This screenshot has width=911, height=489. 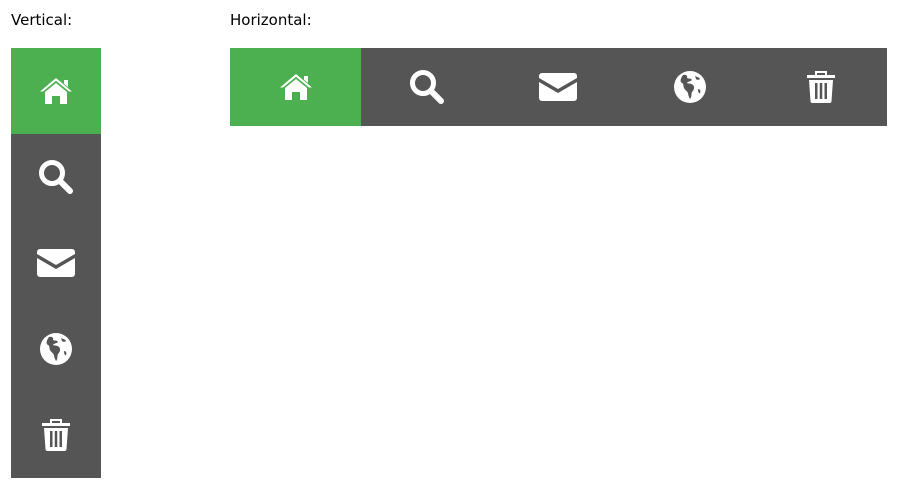 I want to click on horizontal-label: Horizontal:, so click(x=271, y=20).